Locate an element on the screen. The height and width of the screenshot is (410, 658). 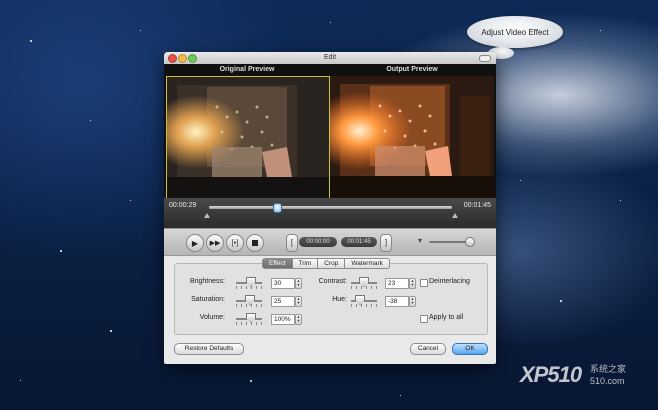
saturation-ticks is located at coordinates (249, 305).